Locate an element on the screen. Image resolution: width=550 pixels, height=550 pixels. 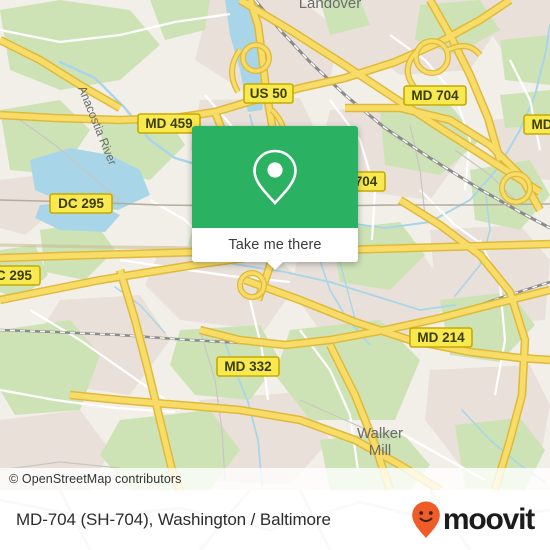
svg-text: MD 459 is located at coordinates (168, 123).